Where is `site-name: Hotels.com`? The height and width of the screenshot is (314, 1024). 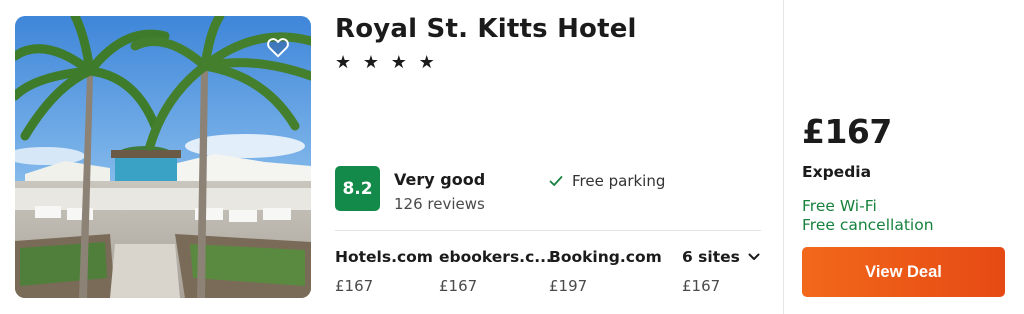 site-name: Hotels.com is located at coordinates (384, 257).